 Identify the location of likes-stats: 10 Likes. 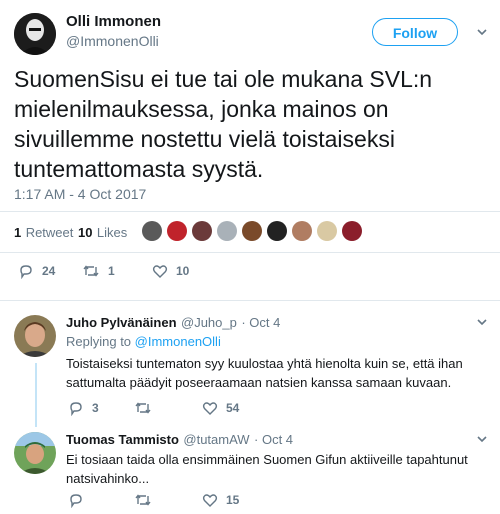
(102, 233).